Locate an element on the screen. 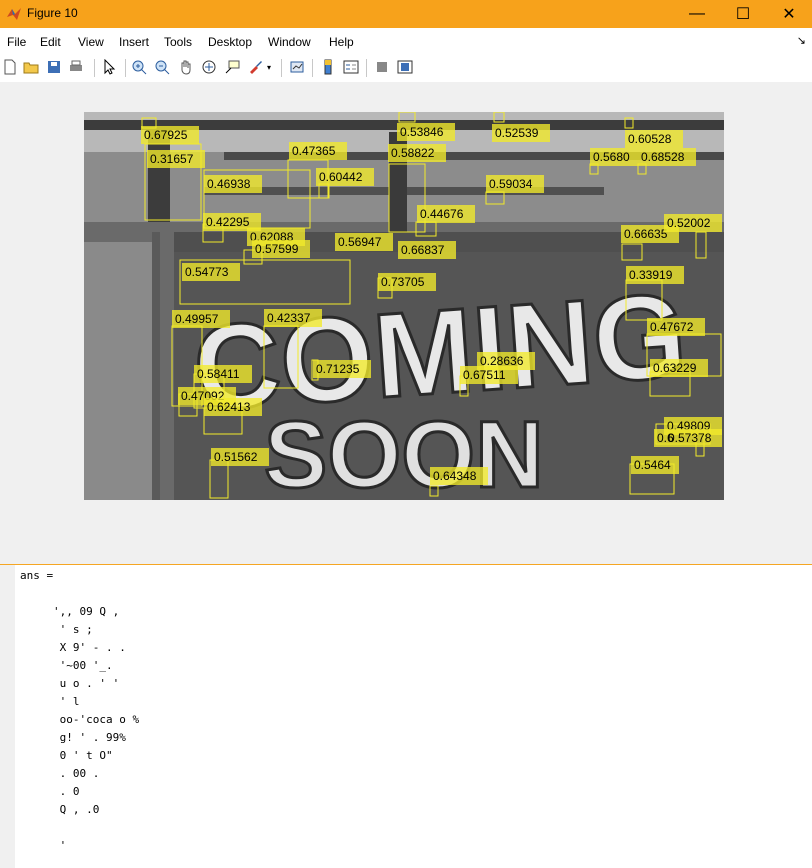  menu-help: Help is located at coordinates (341, 42).